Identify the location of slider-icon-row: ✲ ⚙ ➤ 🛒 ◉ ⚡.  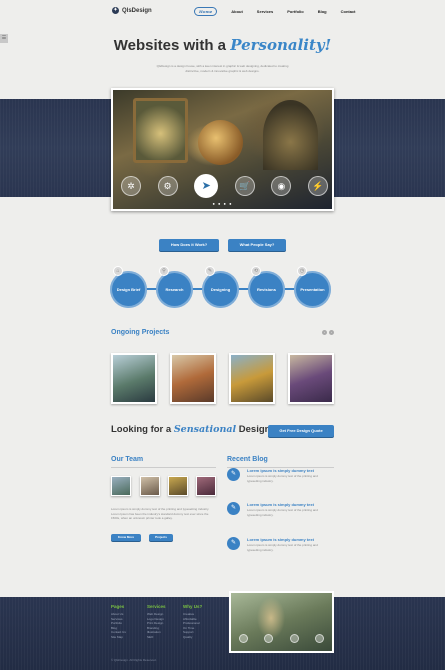
(224, 186).